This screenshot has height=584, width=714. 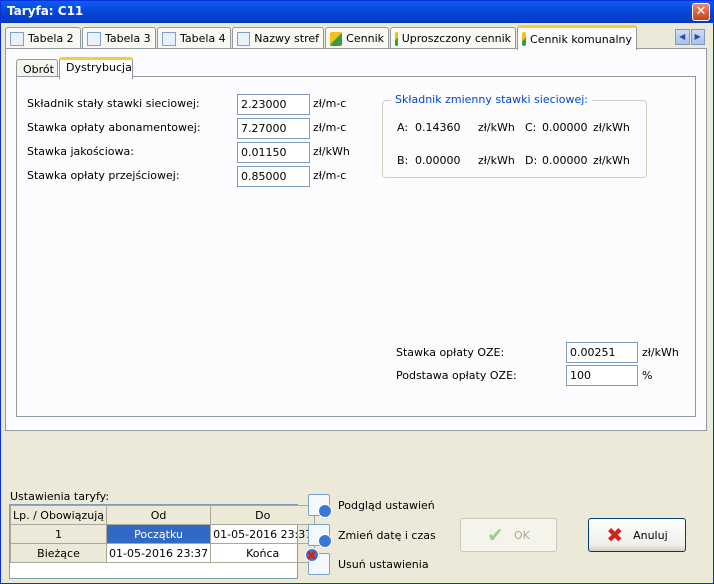 I want to click on window-title: Taryfa: C11, so click(x=45, y=11).